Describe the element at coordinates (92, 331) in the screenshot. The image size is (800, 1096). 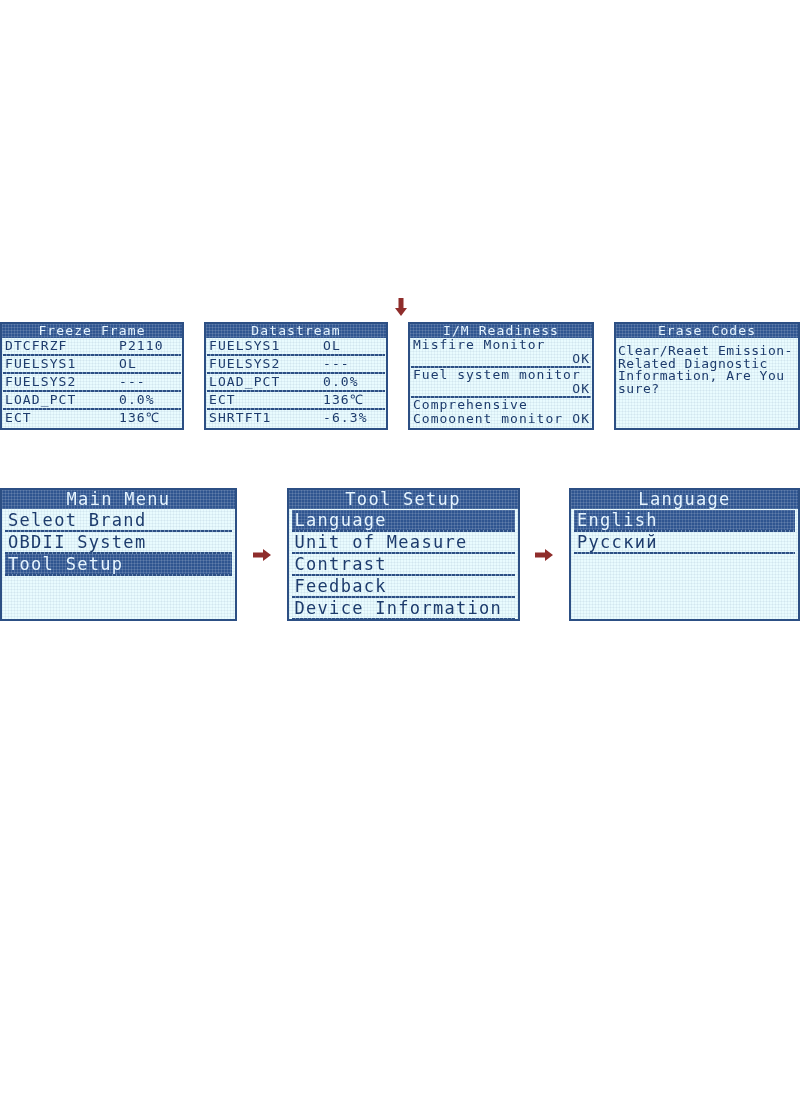
I see `screen-title: Freeze Frame` at that location.